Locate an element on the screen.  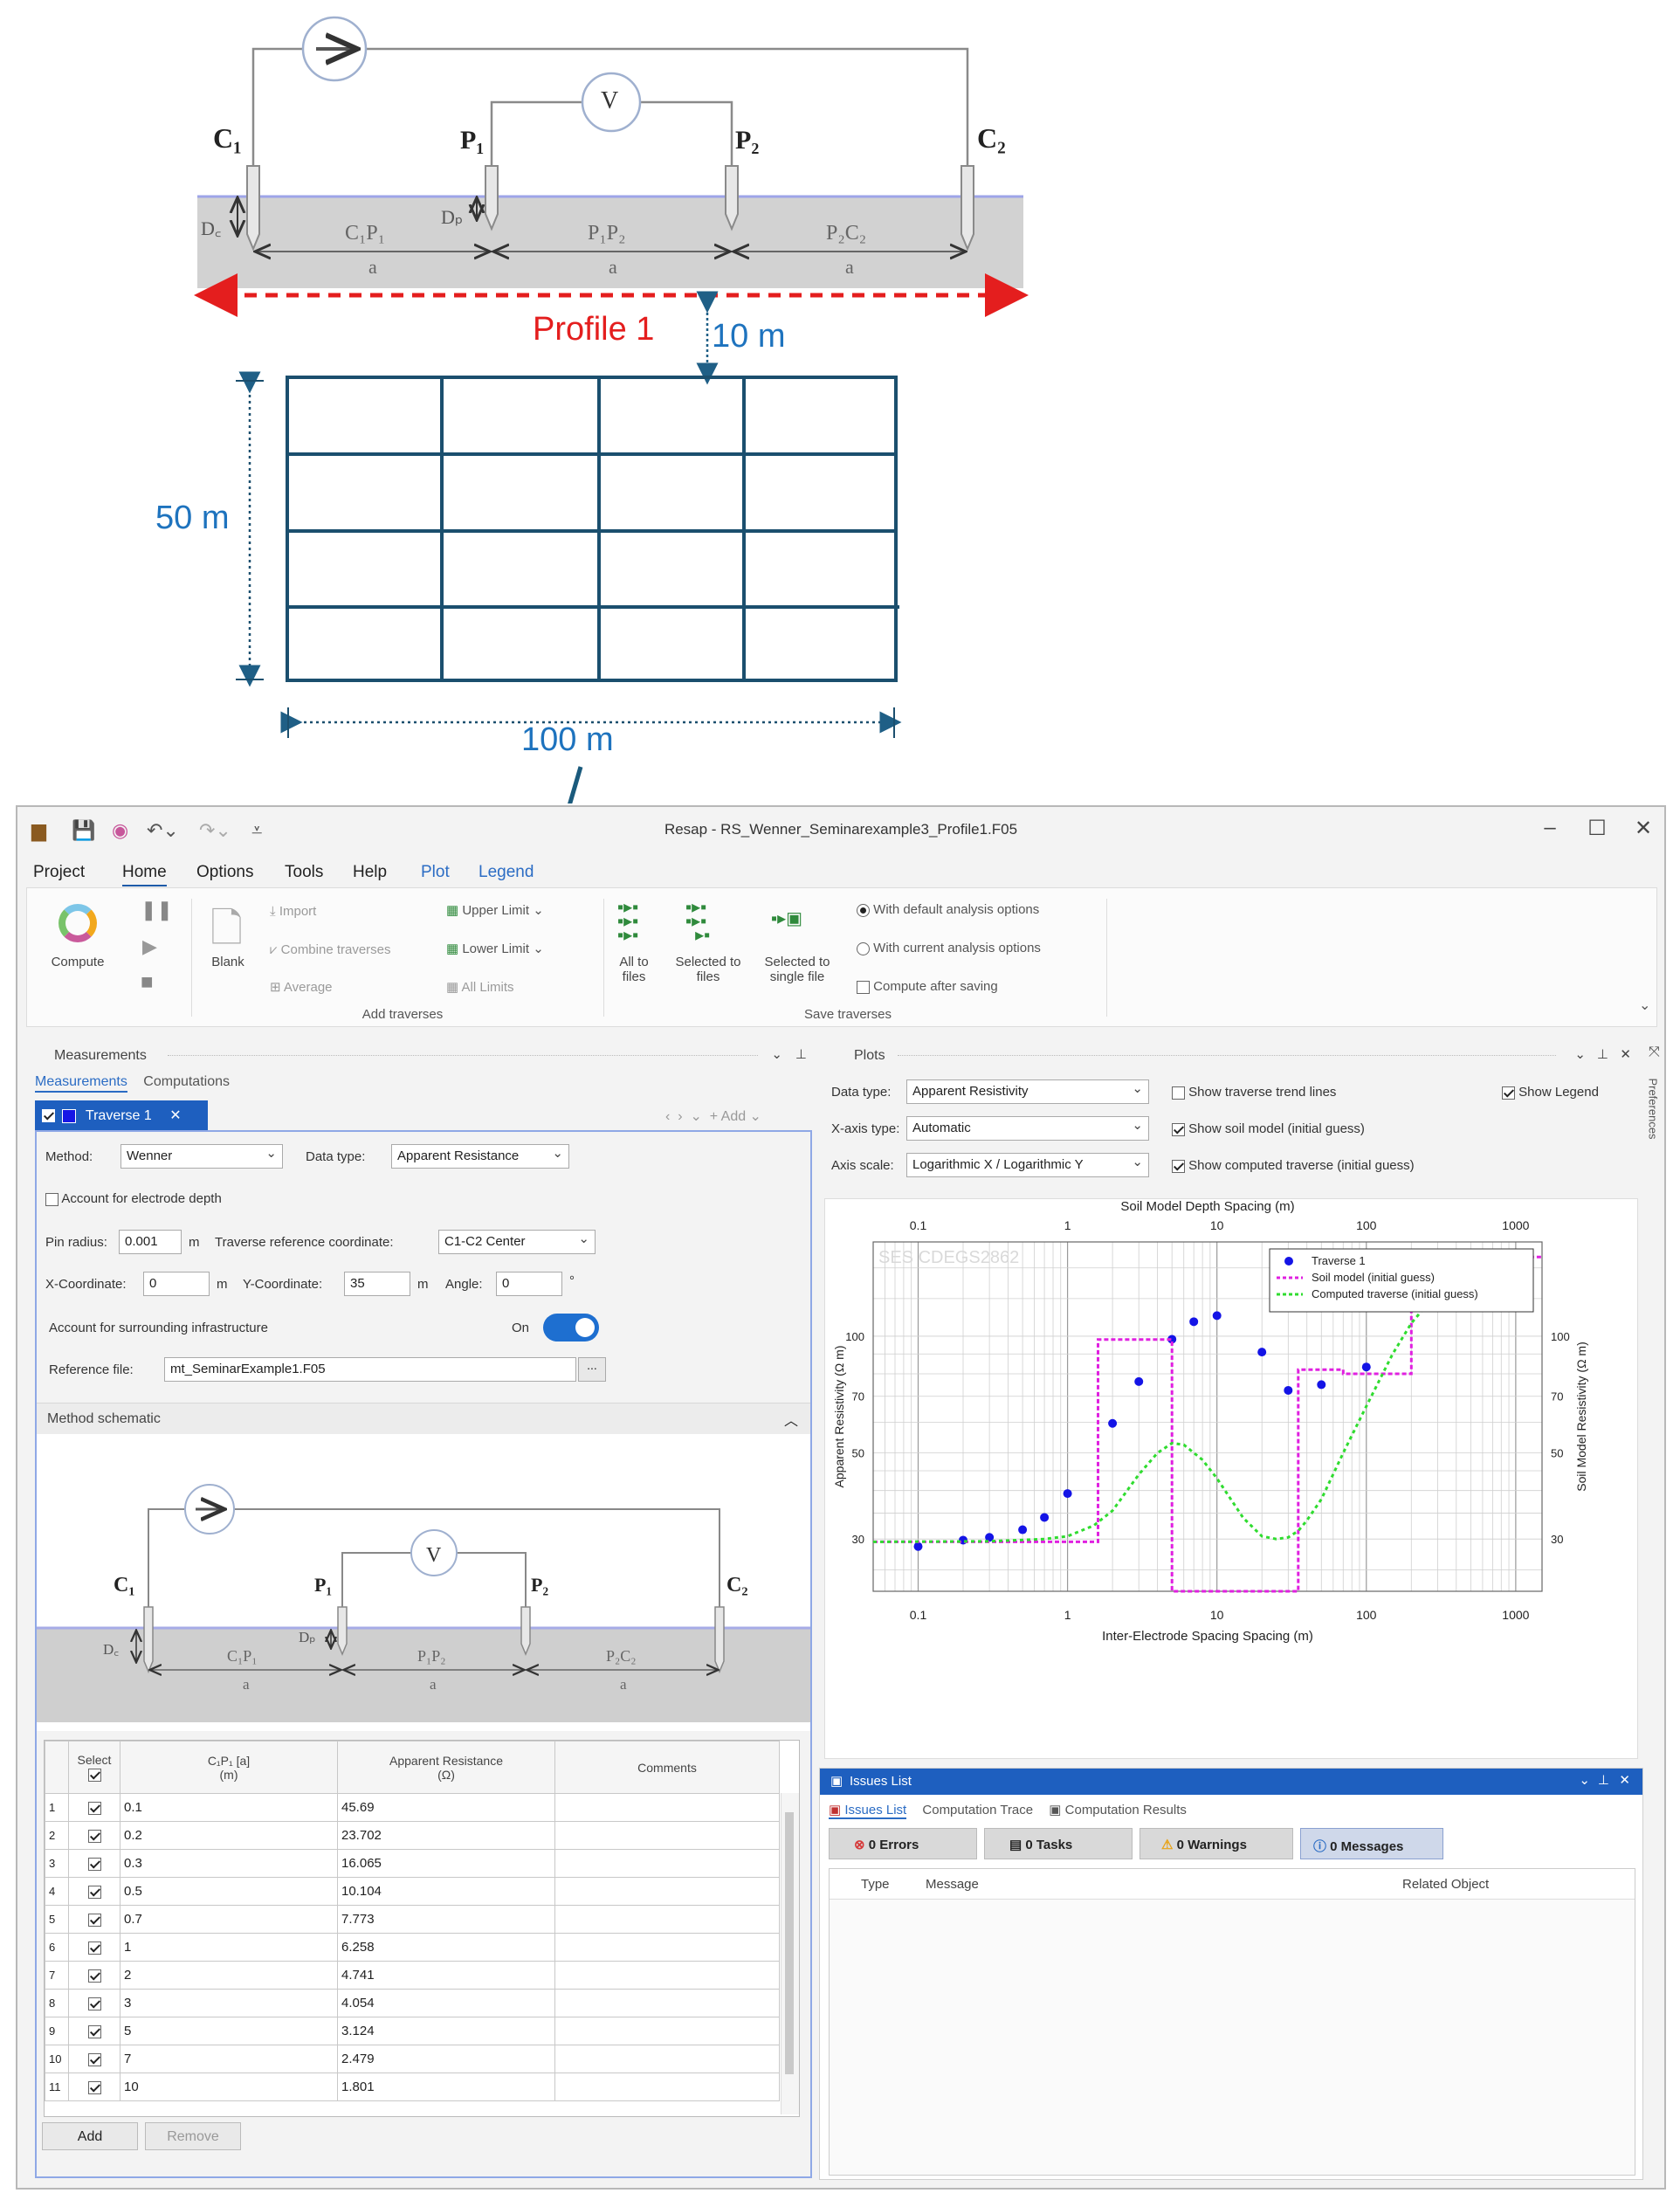
pause-icon: ❚❚ is located at coordinates (157, 910).